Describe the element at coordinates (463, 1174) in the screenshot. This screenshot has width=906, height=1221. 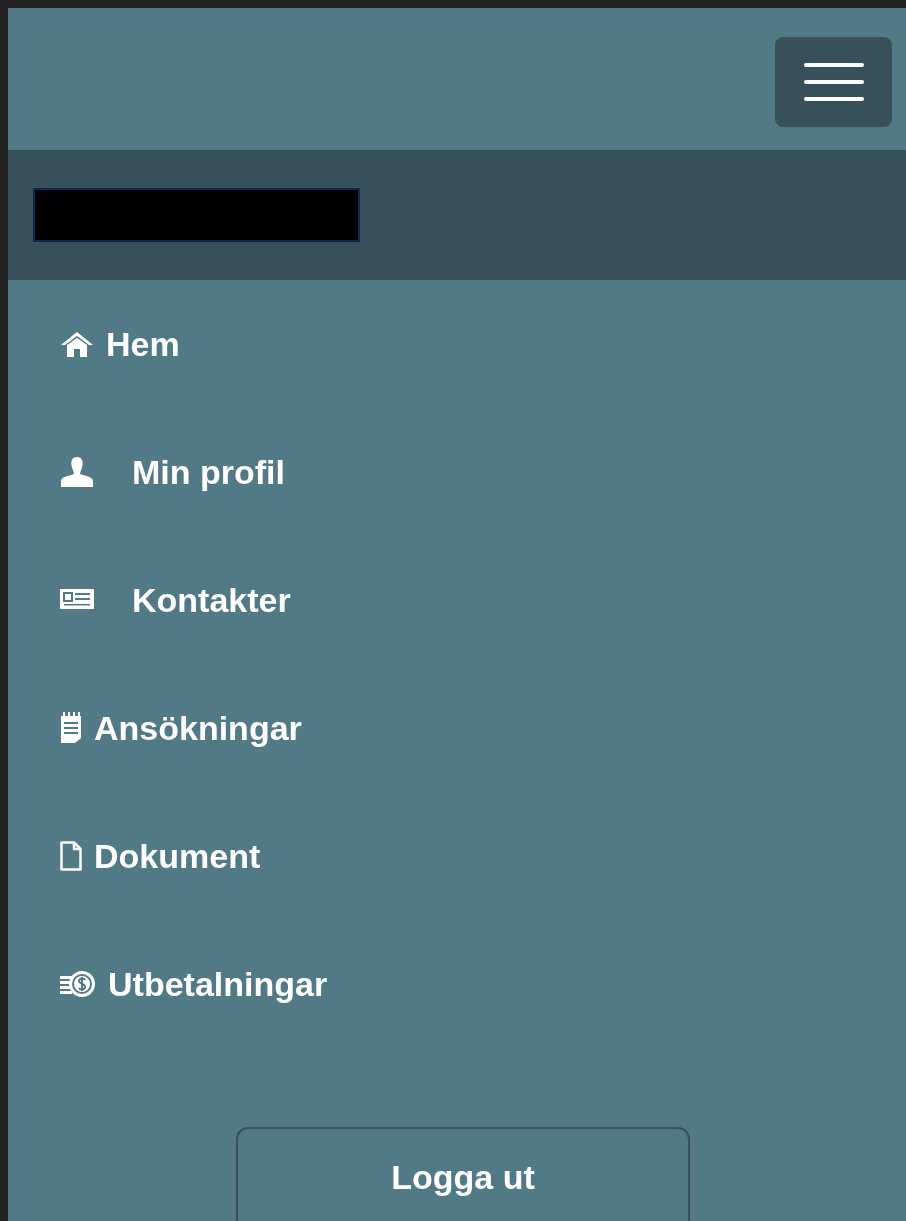
I see `logout-button: Logga ut` at that location.